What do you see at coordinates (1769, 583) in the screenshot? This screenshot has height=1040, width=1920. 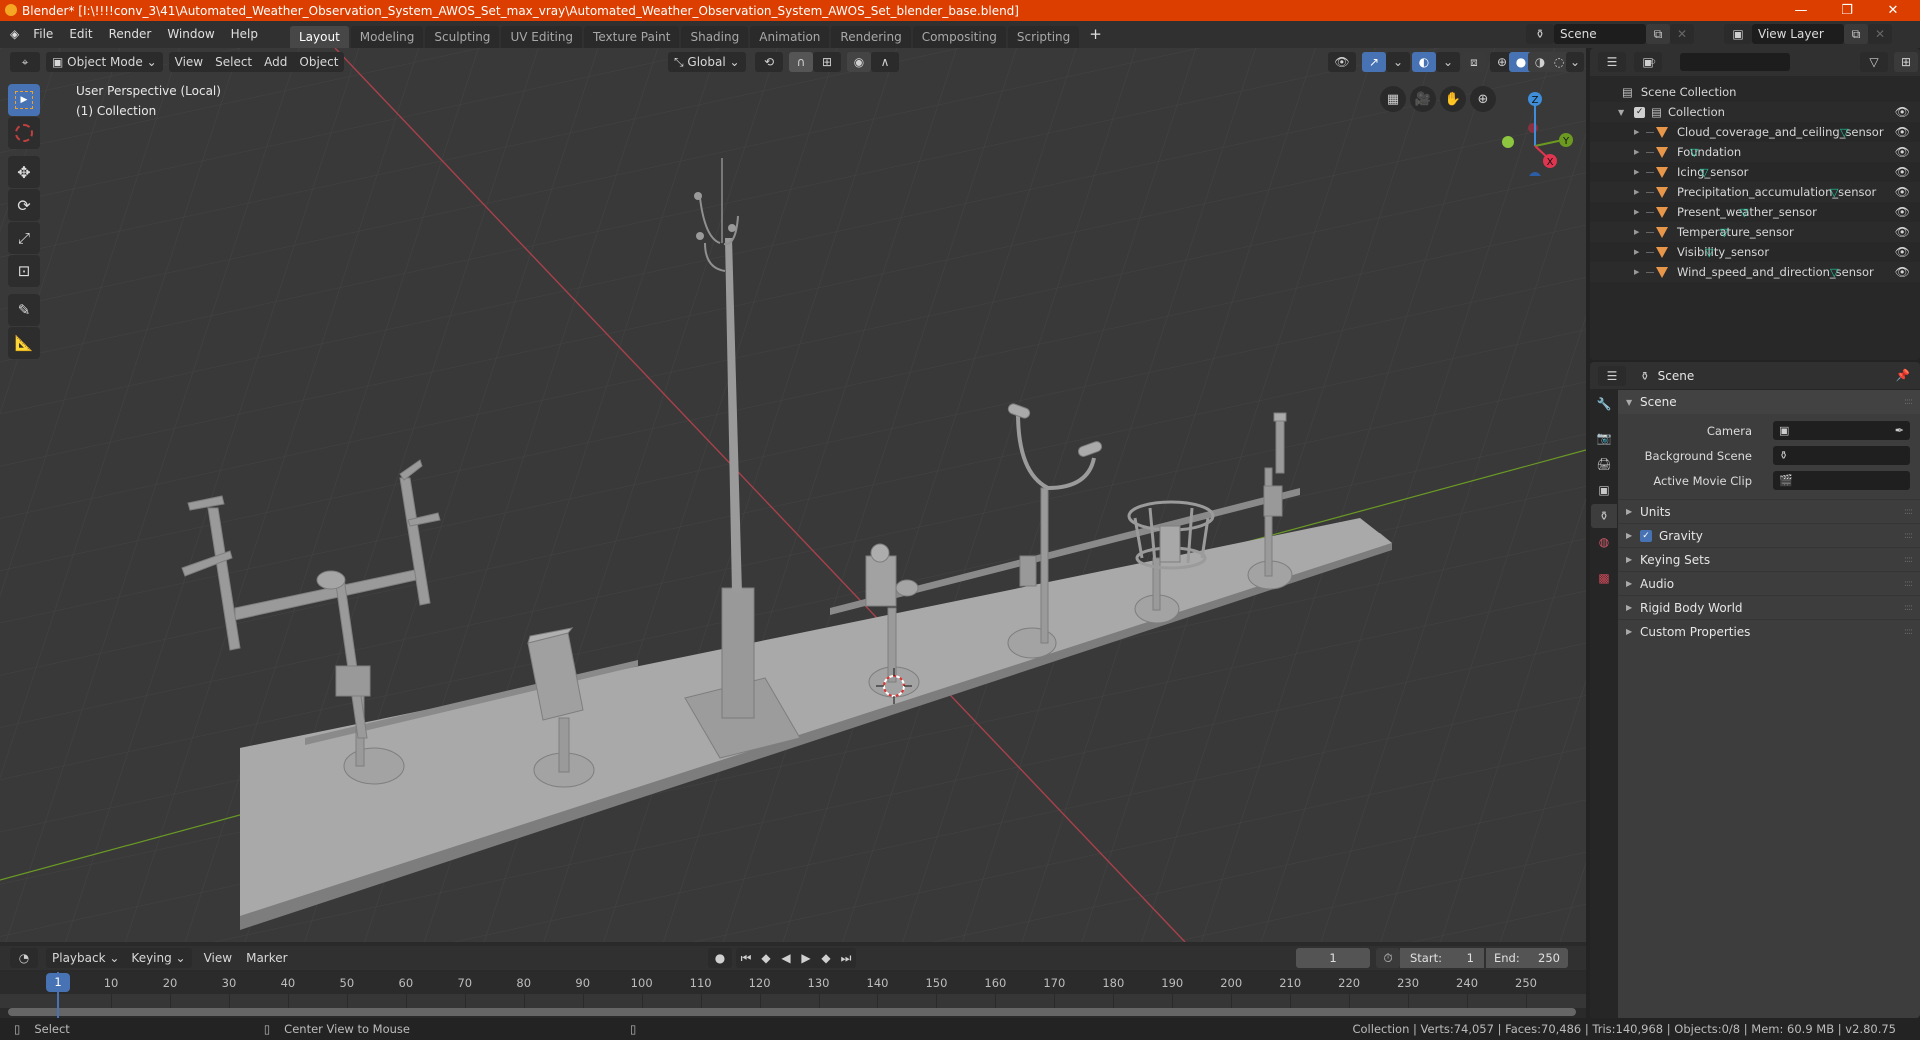 I see `subpanel-audio: ▶ Audio::::` at bounding box center [1769, 583].